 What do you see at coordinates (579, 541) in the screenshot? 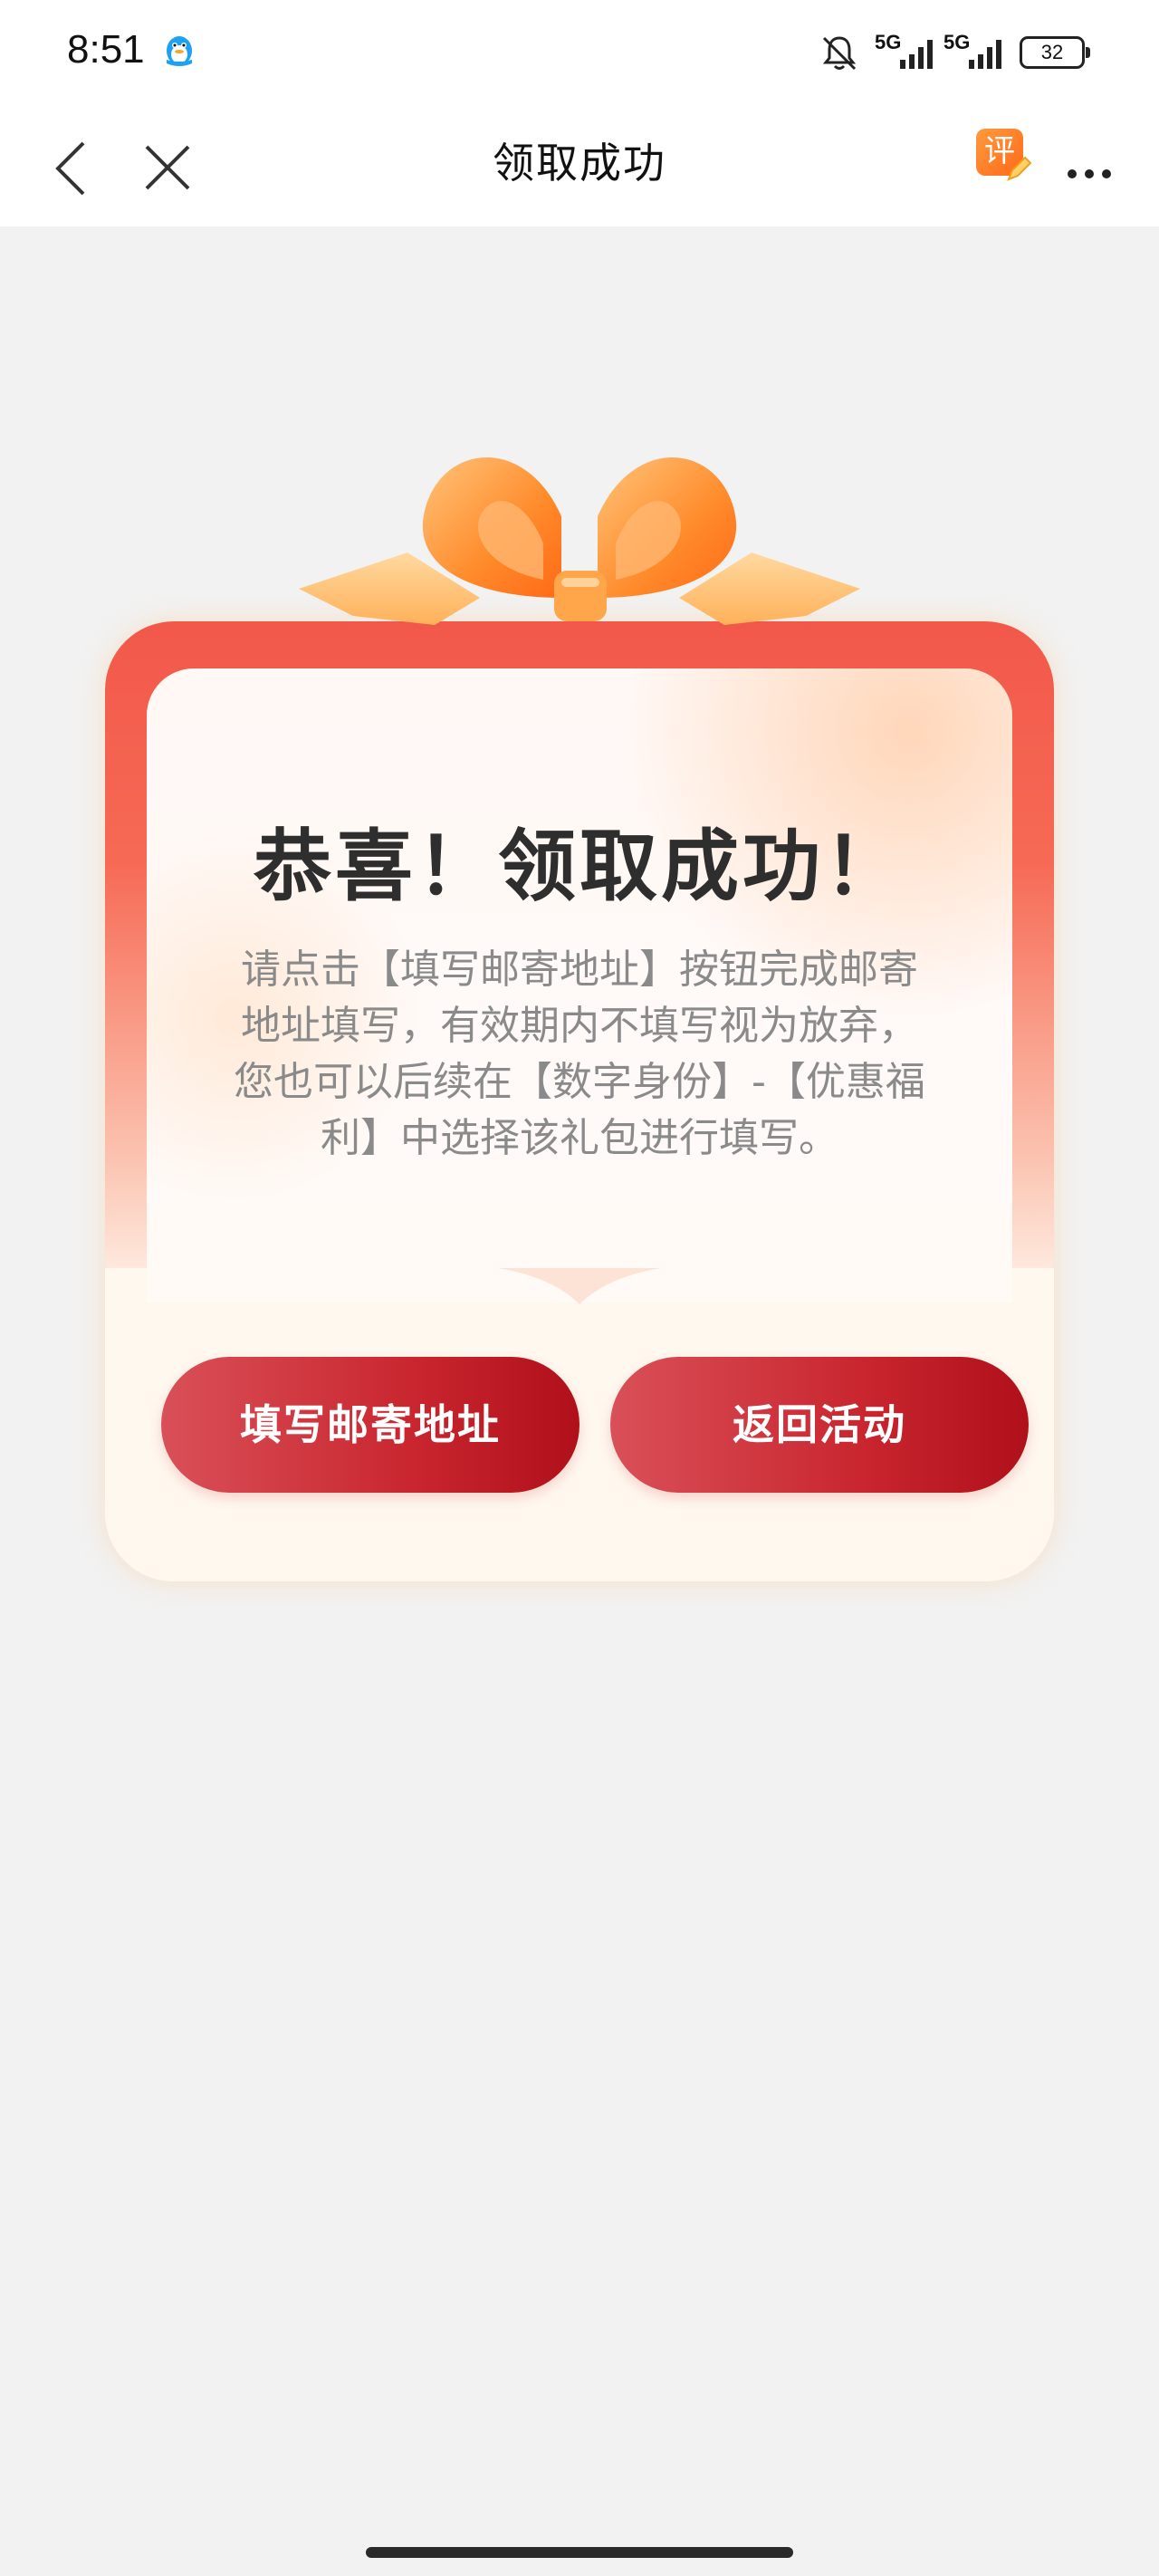
I see `gift-bow-icon` at bounding box center [579, 541].